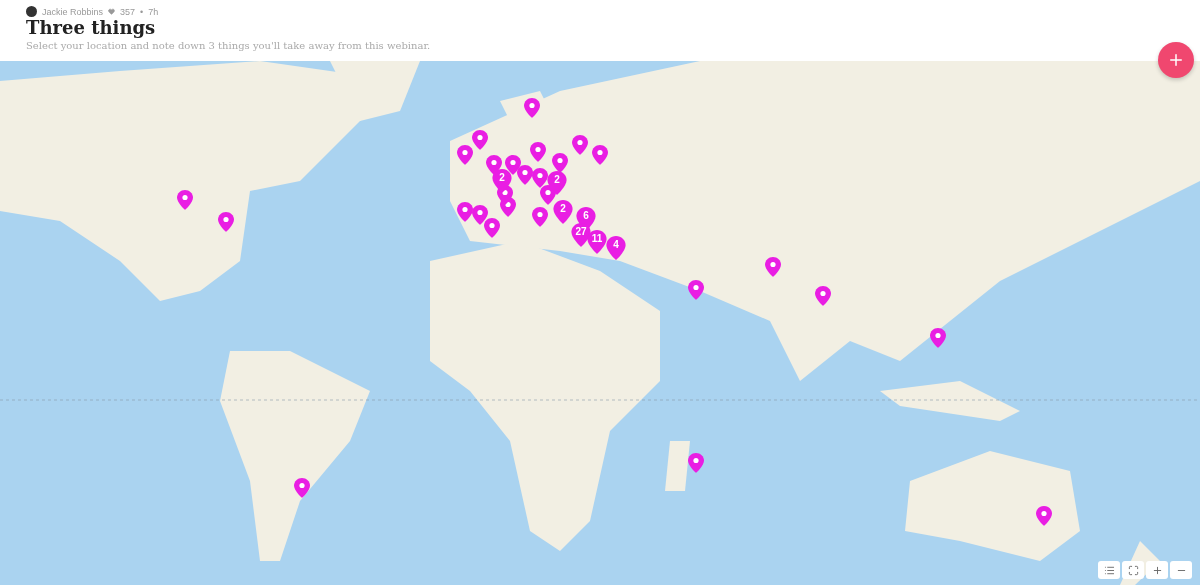 The width and height of the screenshot is (1200, 585). Describe the element at coordinates (31, 11) in the screenshot. I see `avatar` at that location.